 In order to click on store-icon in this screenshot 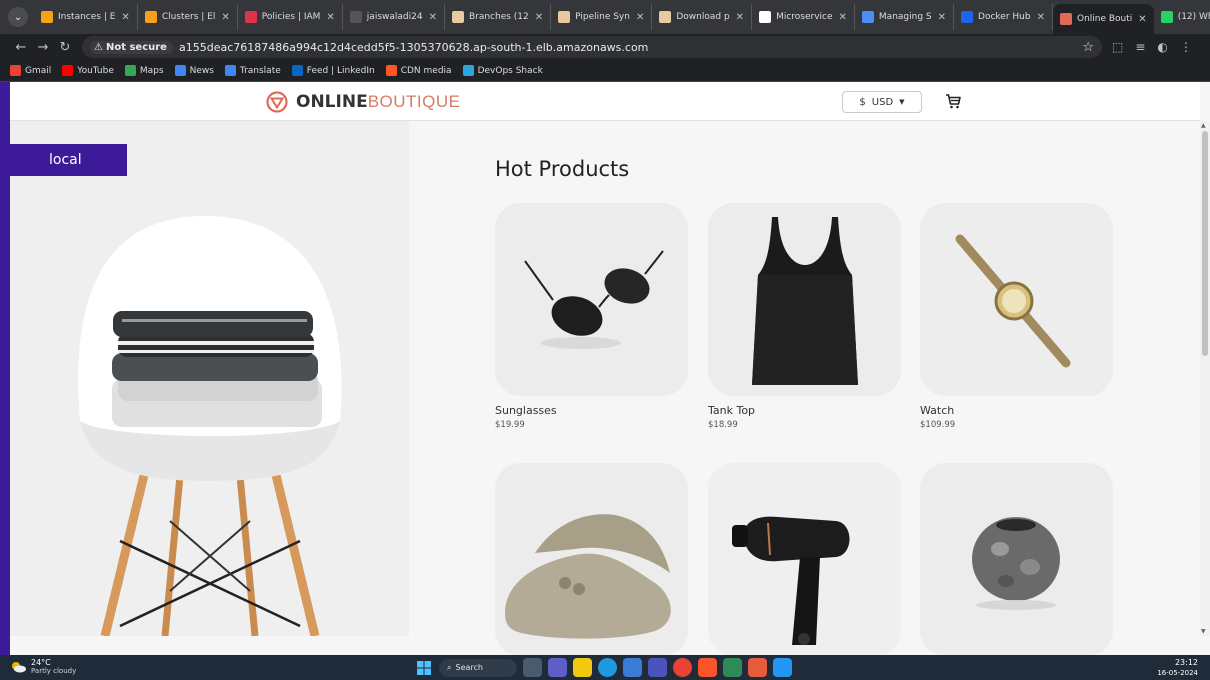, I will do `click(632, 667)`.